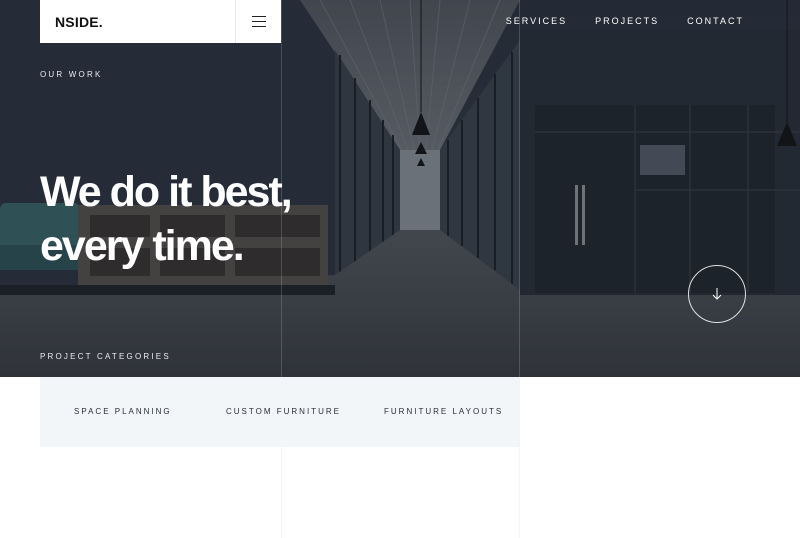  I want to click on nav-link-contact: CONTACT, so click(715, 21).